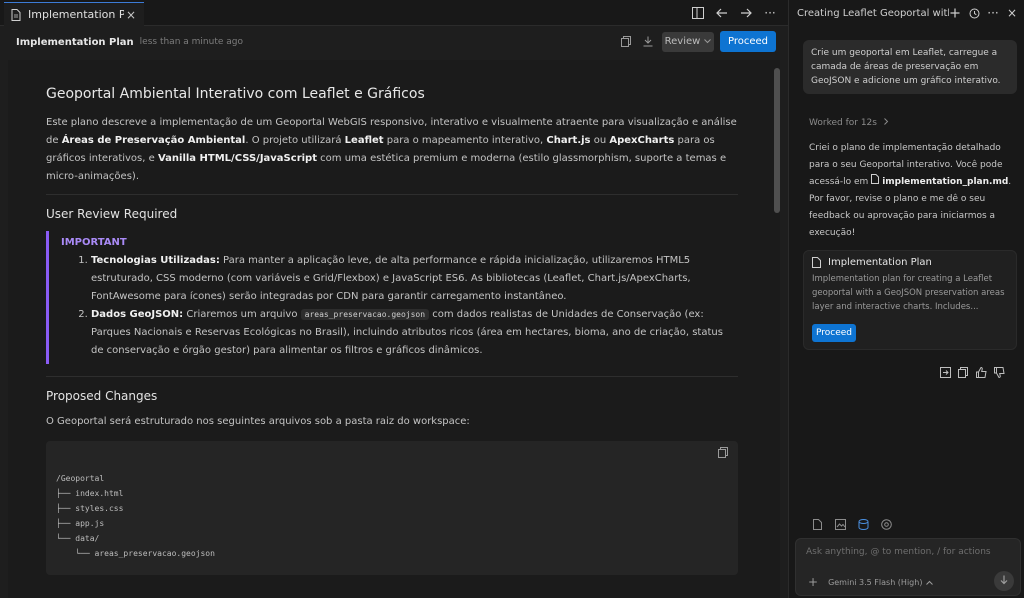 The image size is (1024, 598). Describe the element at coordinates (834, 333) in the screenshot. I see `card-proceed-button: Proceed` at that location.